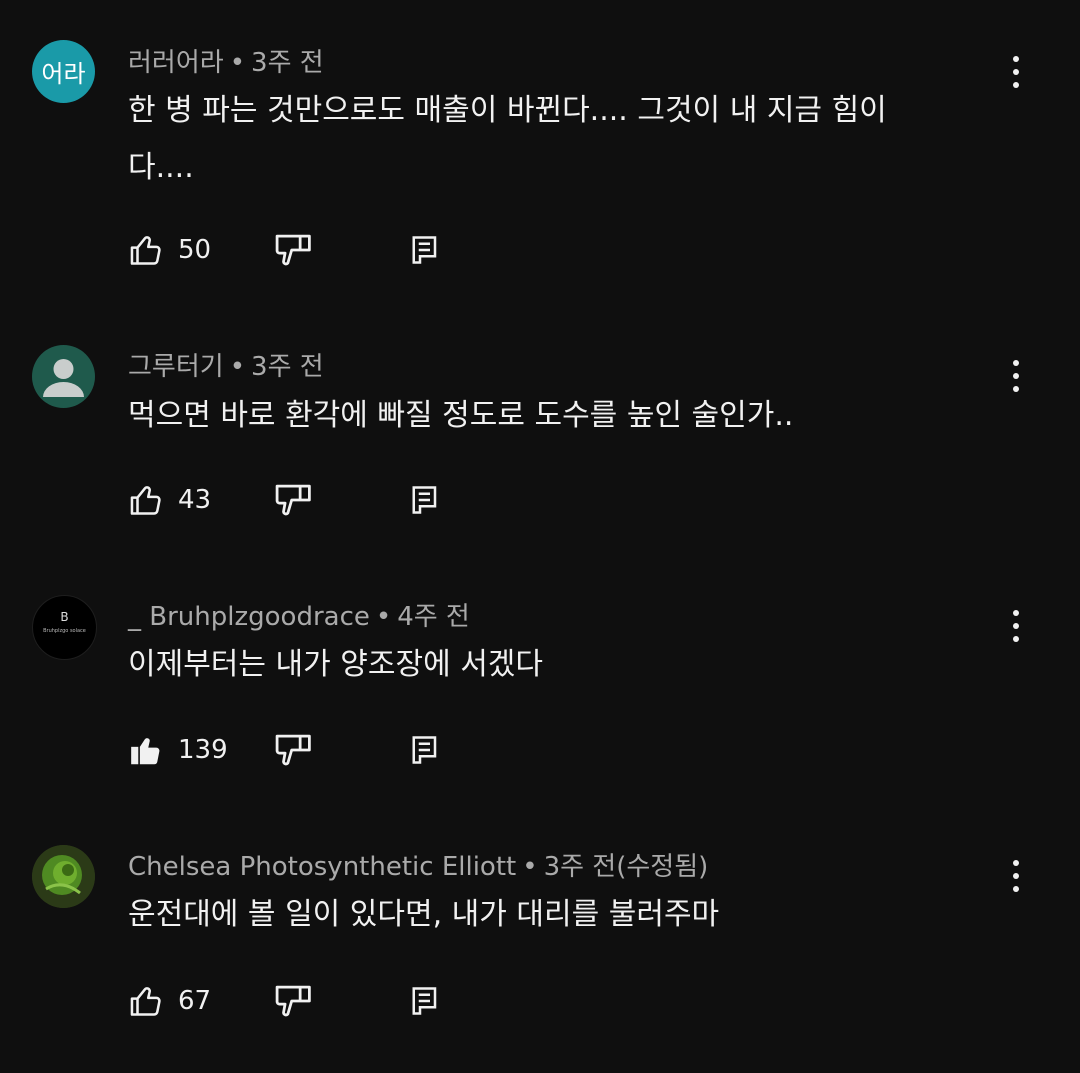 Image resolution: width=1080 pixels, height=1073 pixels. I want to click on like-button: 139, so click(178, 750).